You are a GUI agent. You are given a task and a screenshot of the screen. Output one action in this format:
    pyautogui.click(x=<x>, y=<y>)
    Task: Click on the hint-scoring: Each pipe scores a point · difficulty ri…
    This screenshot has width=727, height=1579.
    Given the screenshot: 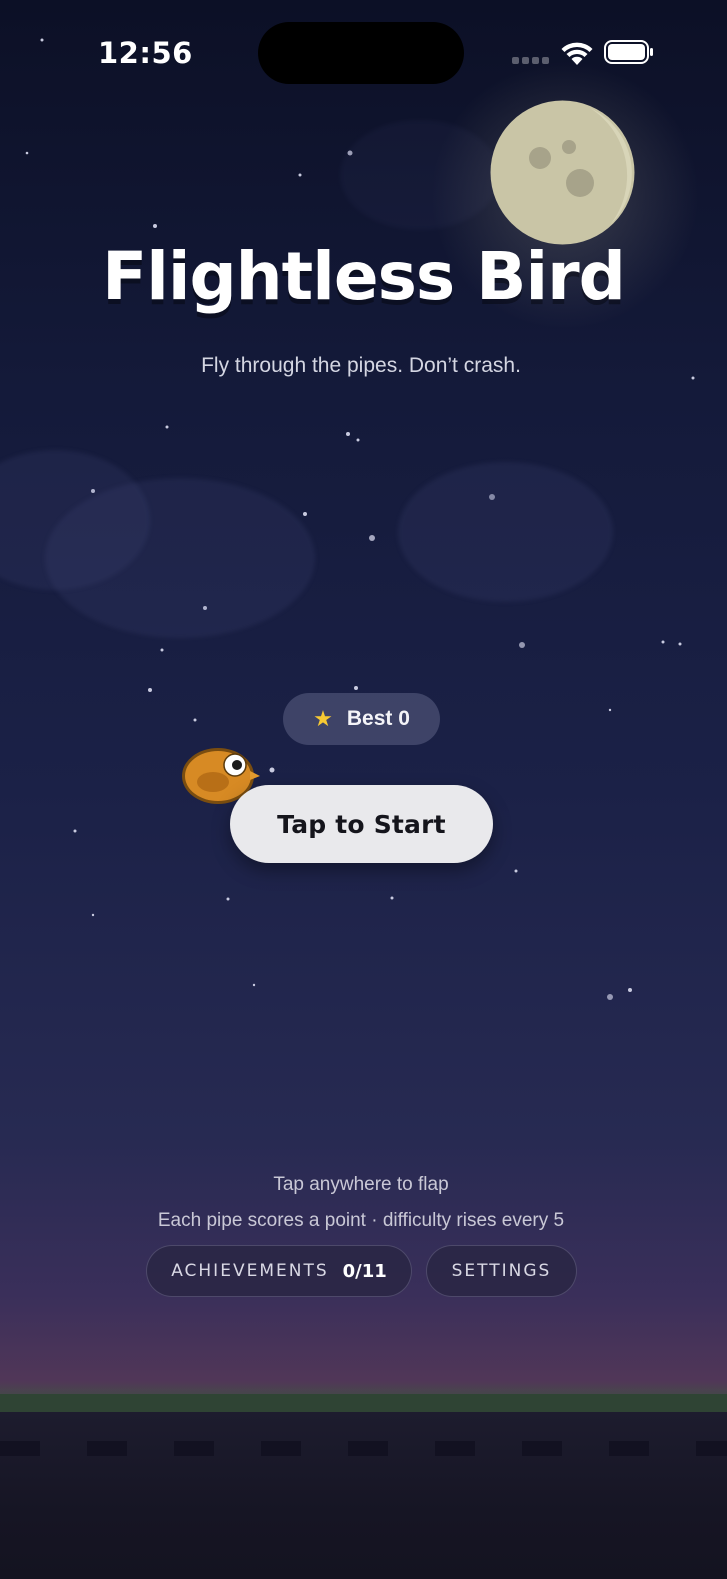 What is the action you would take?
    pyautogui.click(x=361, y=1220)
    